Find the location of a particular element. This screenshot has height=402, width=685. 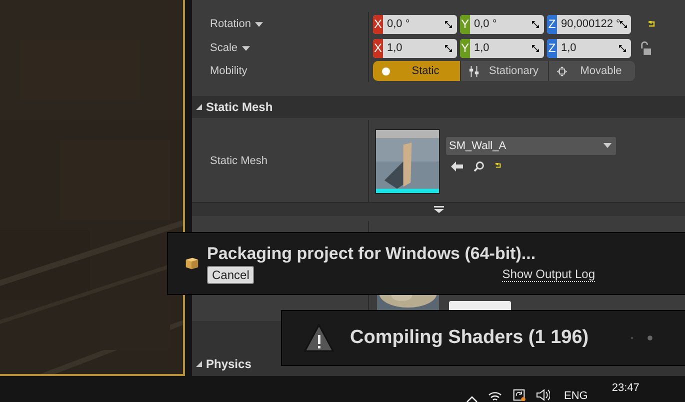

wifi-icon is located at coordinates (495, 395).